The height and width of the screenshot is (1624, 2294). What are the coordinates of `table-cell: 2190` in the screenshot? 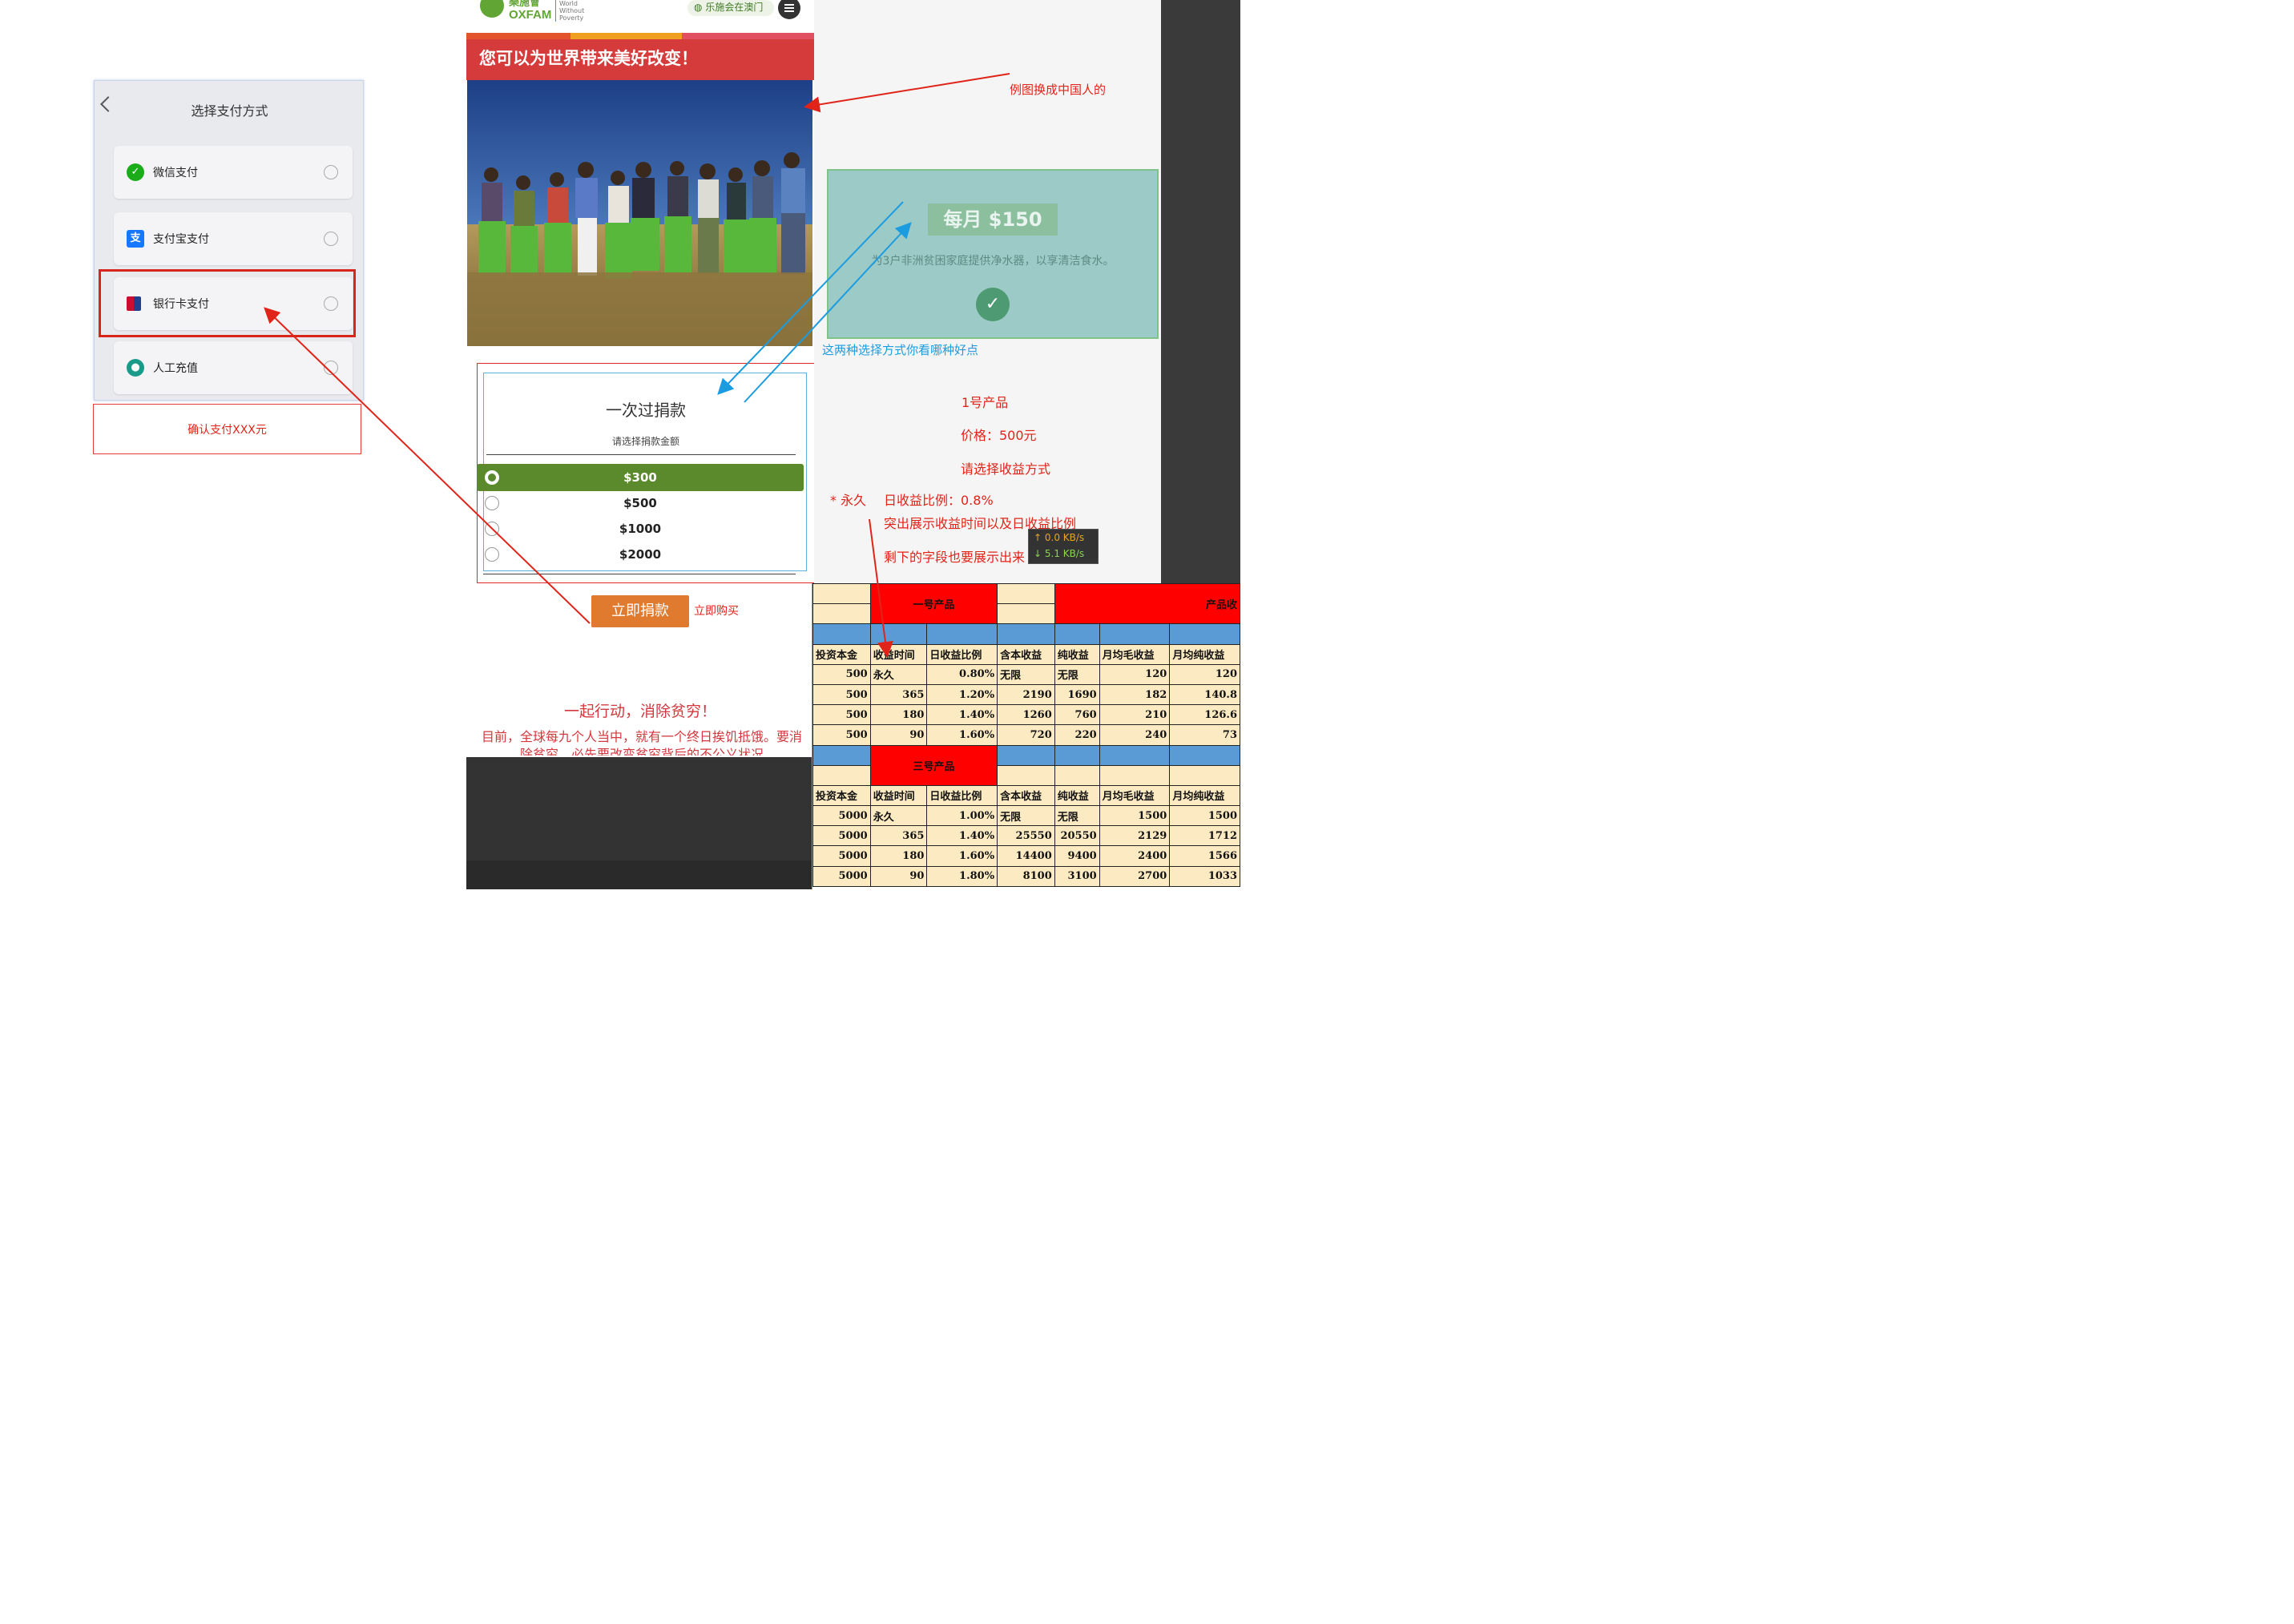 It's located at (1026, 694).